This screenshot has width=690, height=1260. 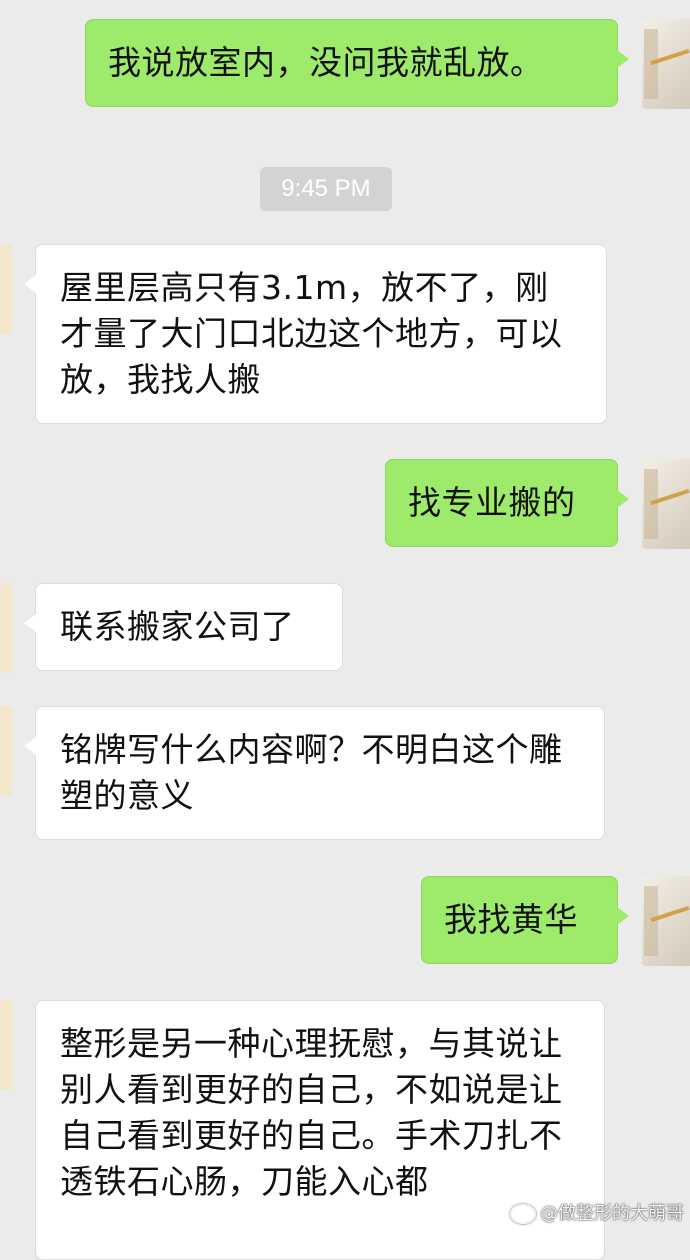 What do you see at coordinates (523, 1214) in the screenshot?
I see `weibo-icon` at bounding box center [523, 1214].